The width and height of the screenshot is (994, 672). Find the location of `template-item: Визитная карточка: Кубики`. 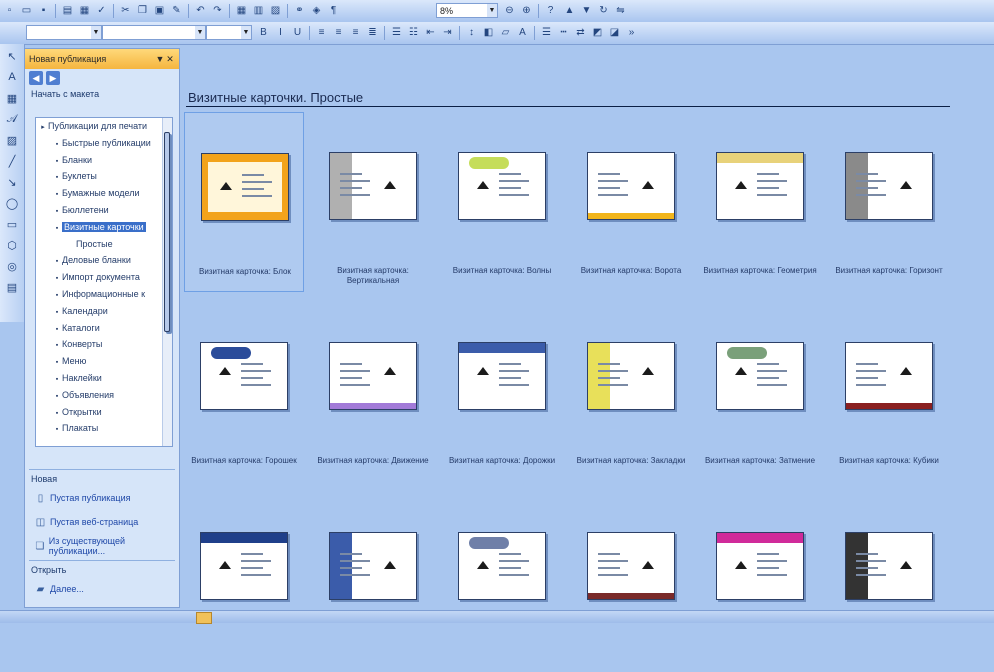

template-item: Визитная карточка: Кубики is located at coordinates (889, 392).